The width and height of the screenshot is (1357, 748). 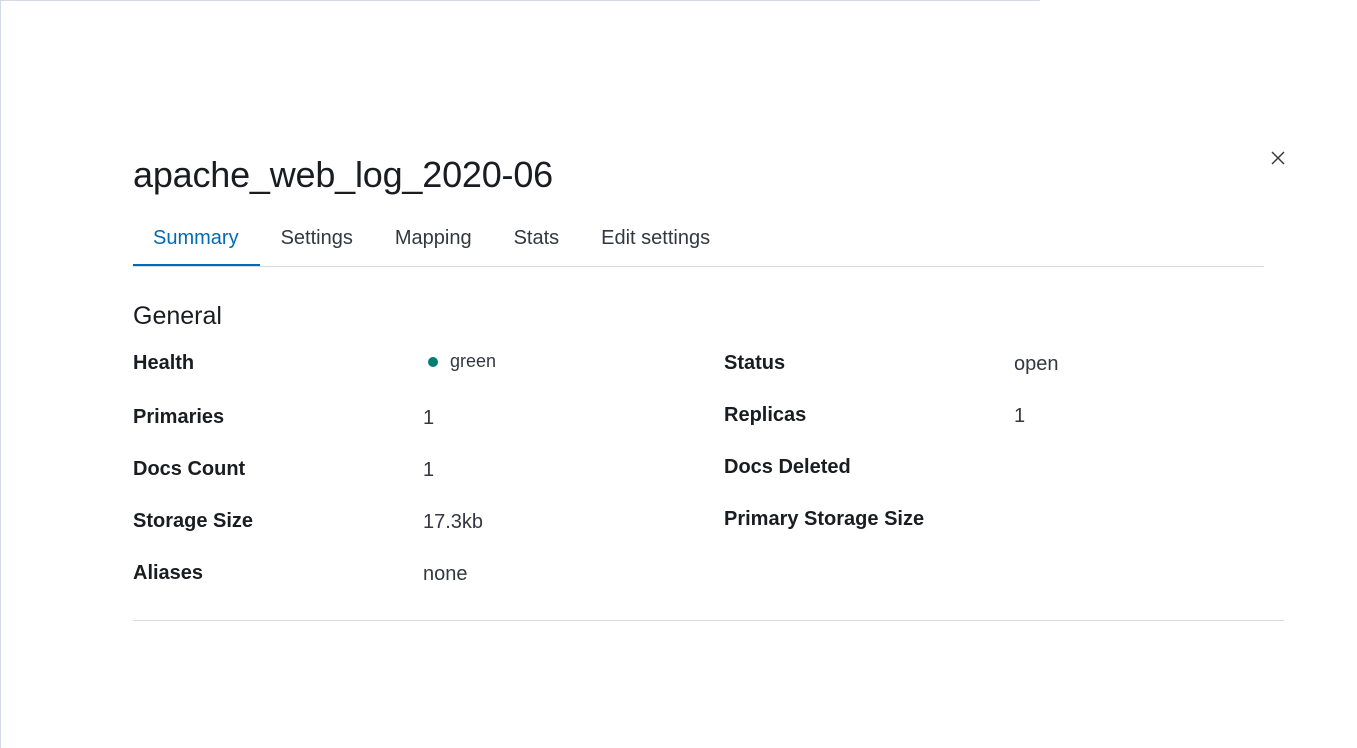 I want to click on primary-storage-size-label: Primary Storage Size, so click(x=824, y=519).